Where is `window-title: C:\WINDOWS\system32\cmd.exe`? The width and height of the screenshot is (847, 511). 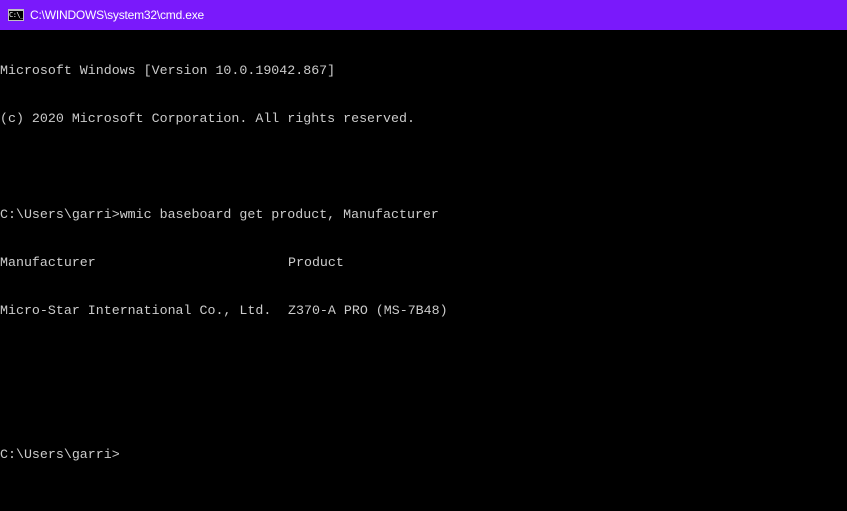 window-title: C:\WINDOWS\system32\cmd.exe is located at coordinates (117, 15).